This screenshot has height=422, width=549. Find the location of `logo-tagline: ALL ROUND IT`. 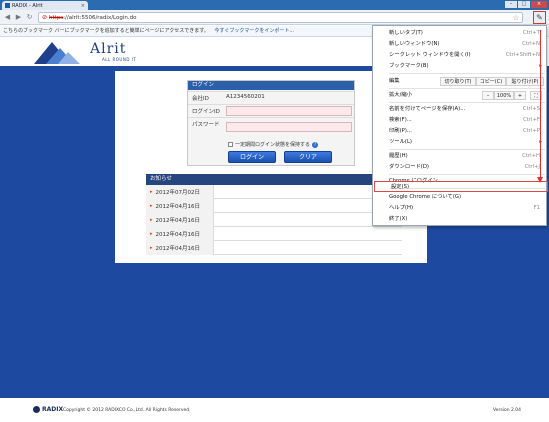

logo-tagline: ALL ROUND IT is located at coordinates (119, 59).